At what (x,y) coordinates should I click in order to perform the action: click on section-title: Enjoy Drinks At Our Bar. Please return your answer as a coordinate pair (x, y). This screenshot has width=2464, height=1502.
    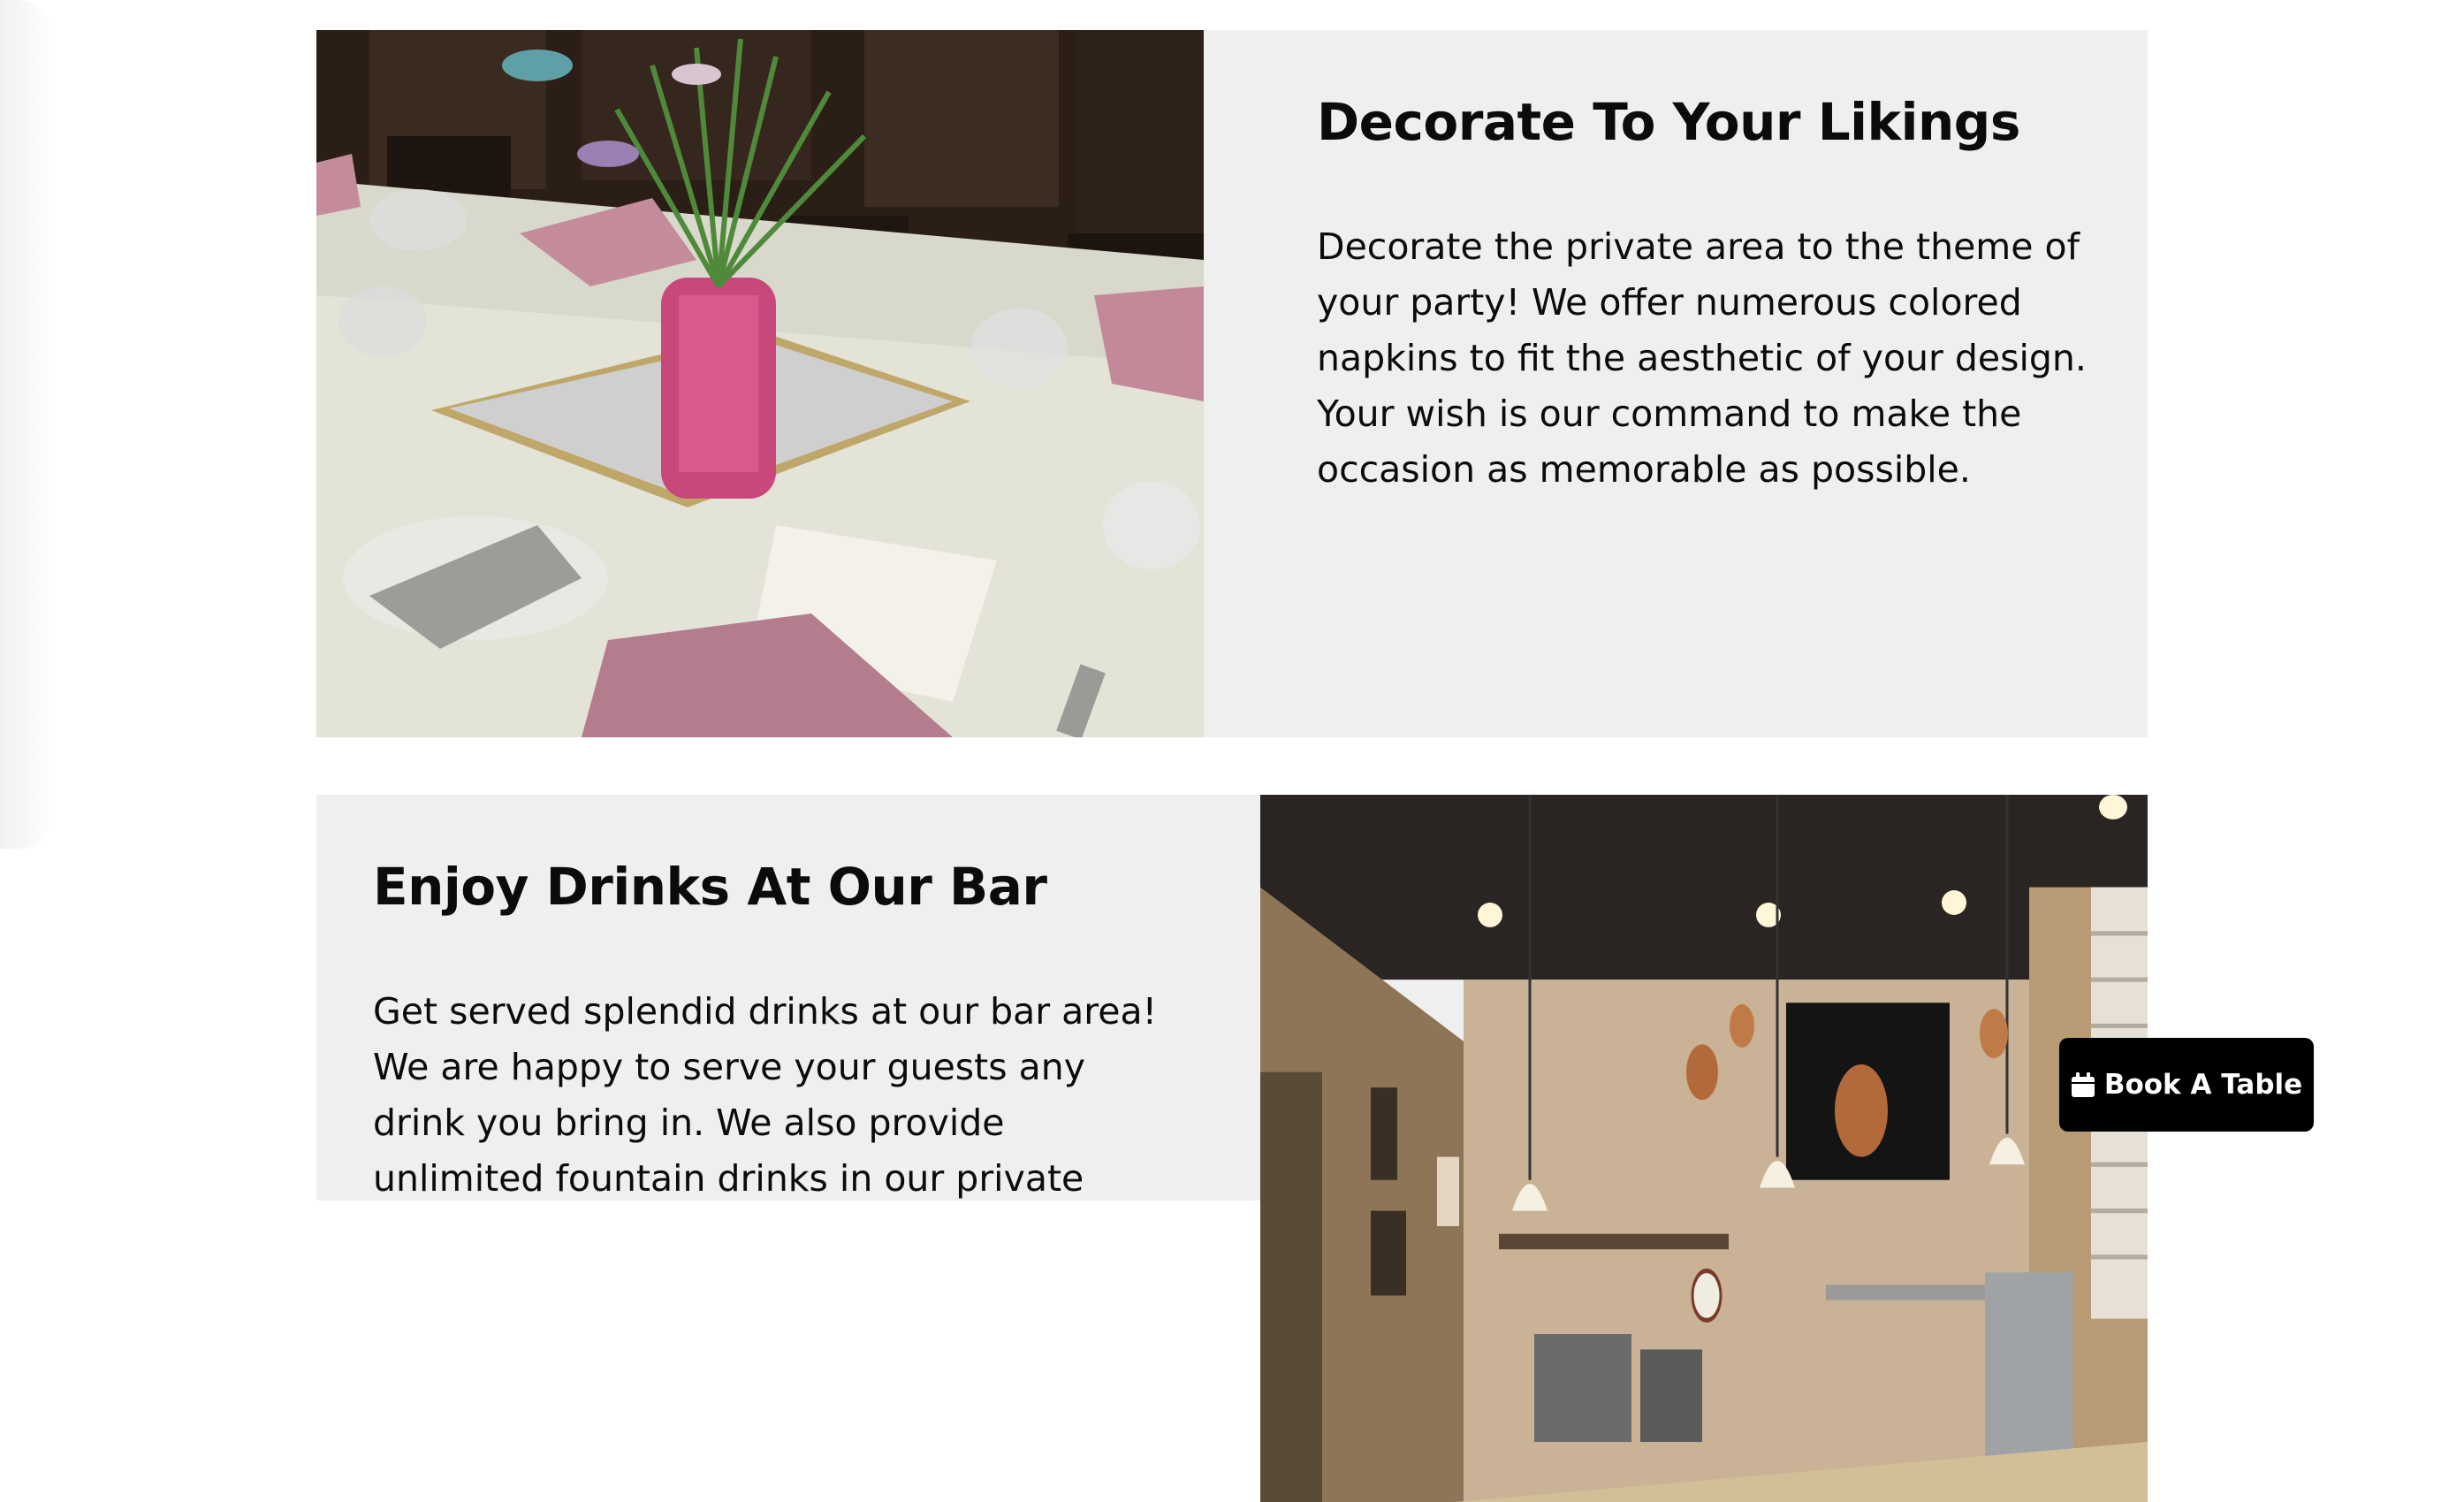
    Looking at the image, I should click on (710, 887).